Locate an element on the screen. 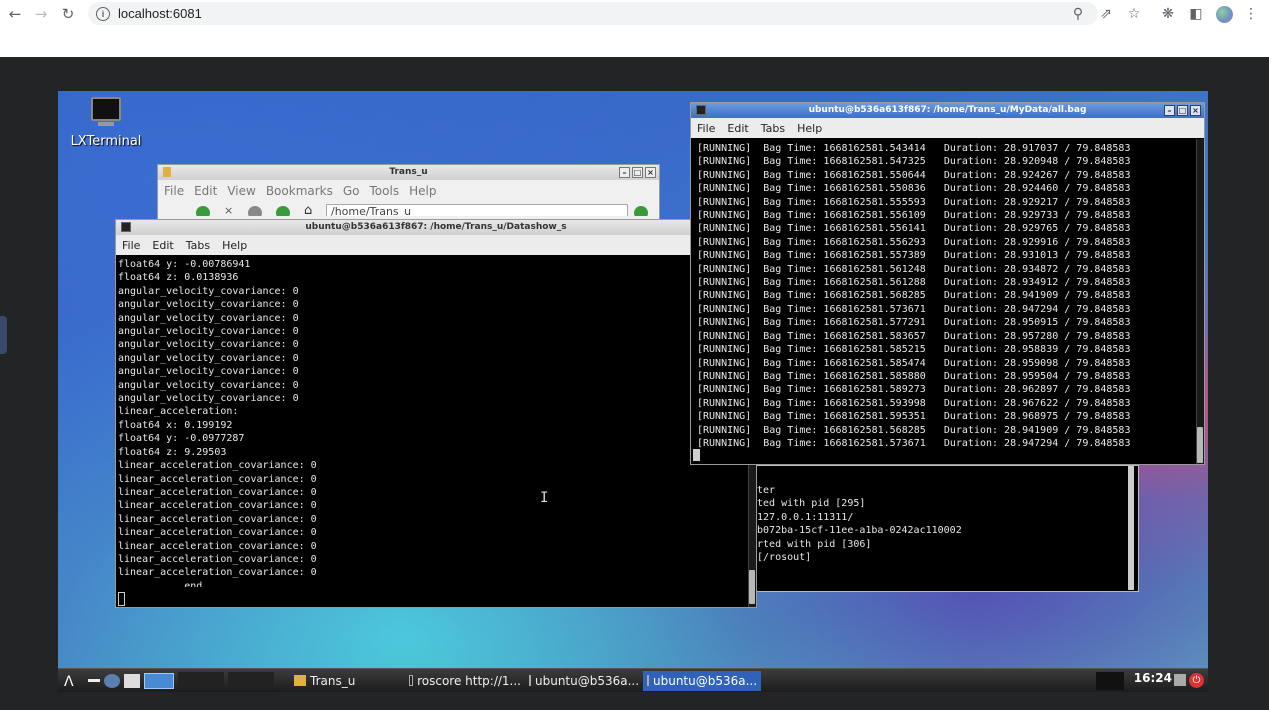 The height and width of the screenshot is (710, 1269). file-manager-titlebar: Trans_u – □ × is located at coordinates (408, 172).